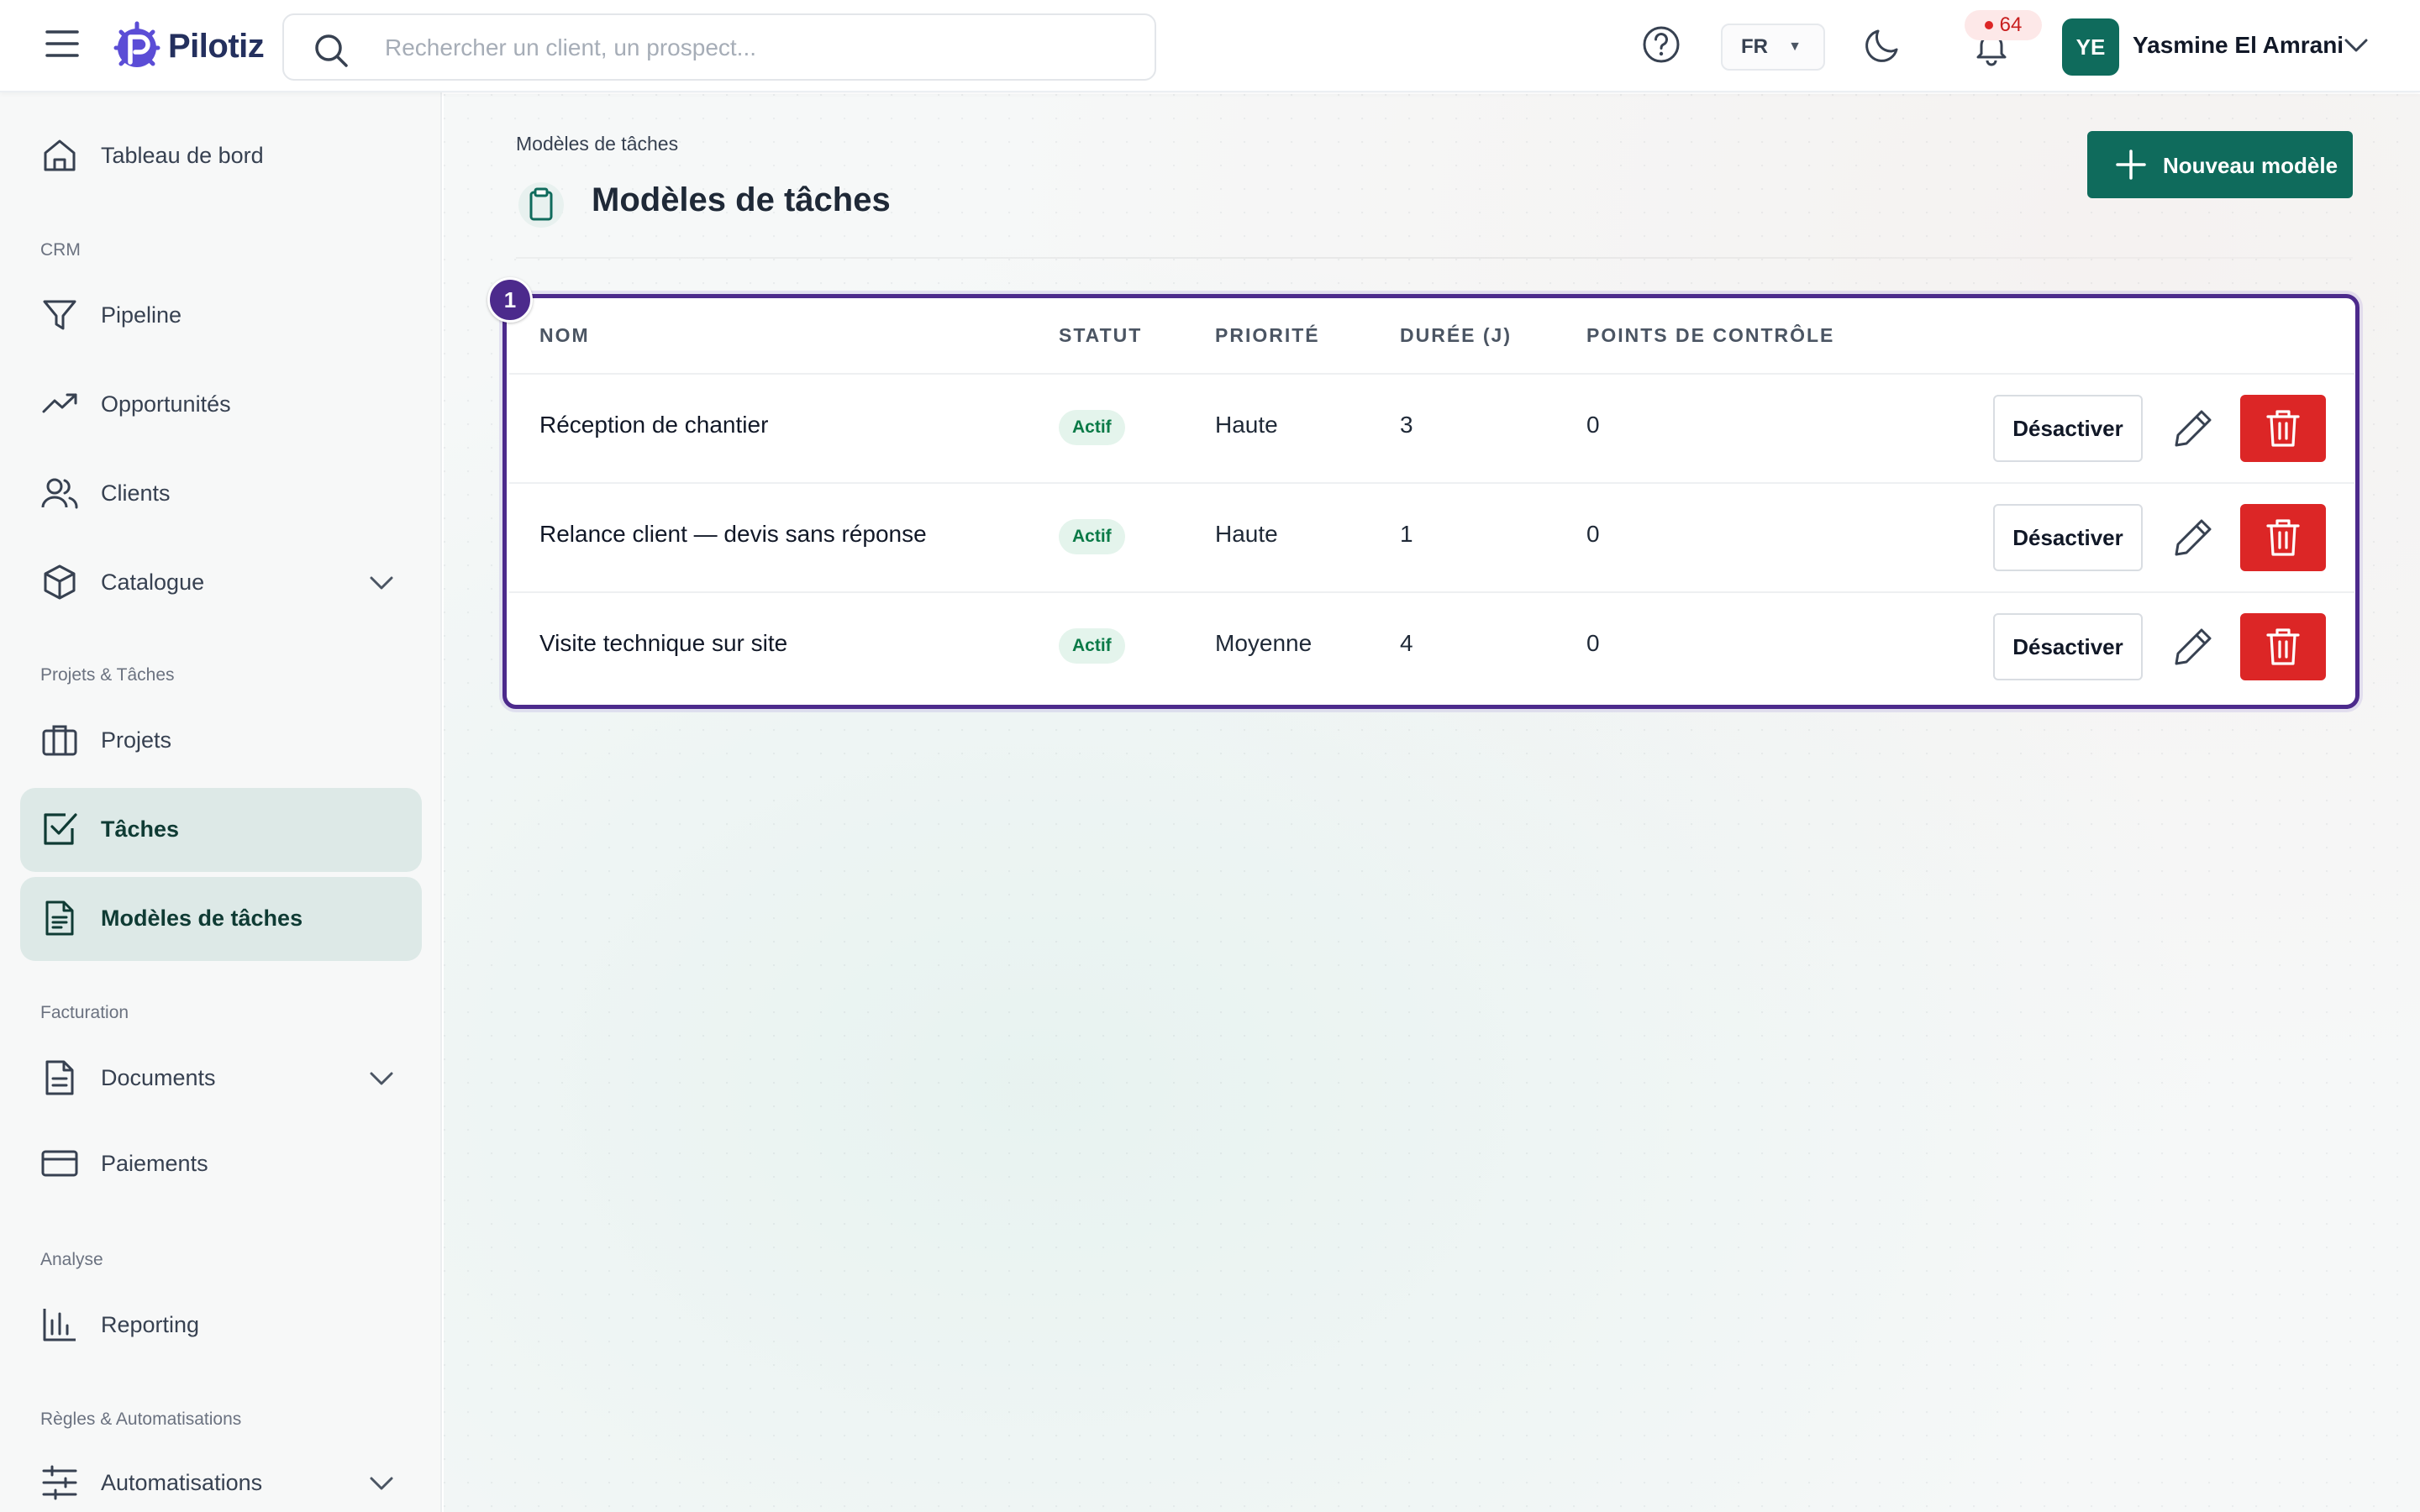 The width and height of the screenshot is (2420, 1512). Describe the element at coordinates (60, 1077) in the screenshot. I see `document-icon` at that location.